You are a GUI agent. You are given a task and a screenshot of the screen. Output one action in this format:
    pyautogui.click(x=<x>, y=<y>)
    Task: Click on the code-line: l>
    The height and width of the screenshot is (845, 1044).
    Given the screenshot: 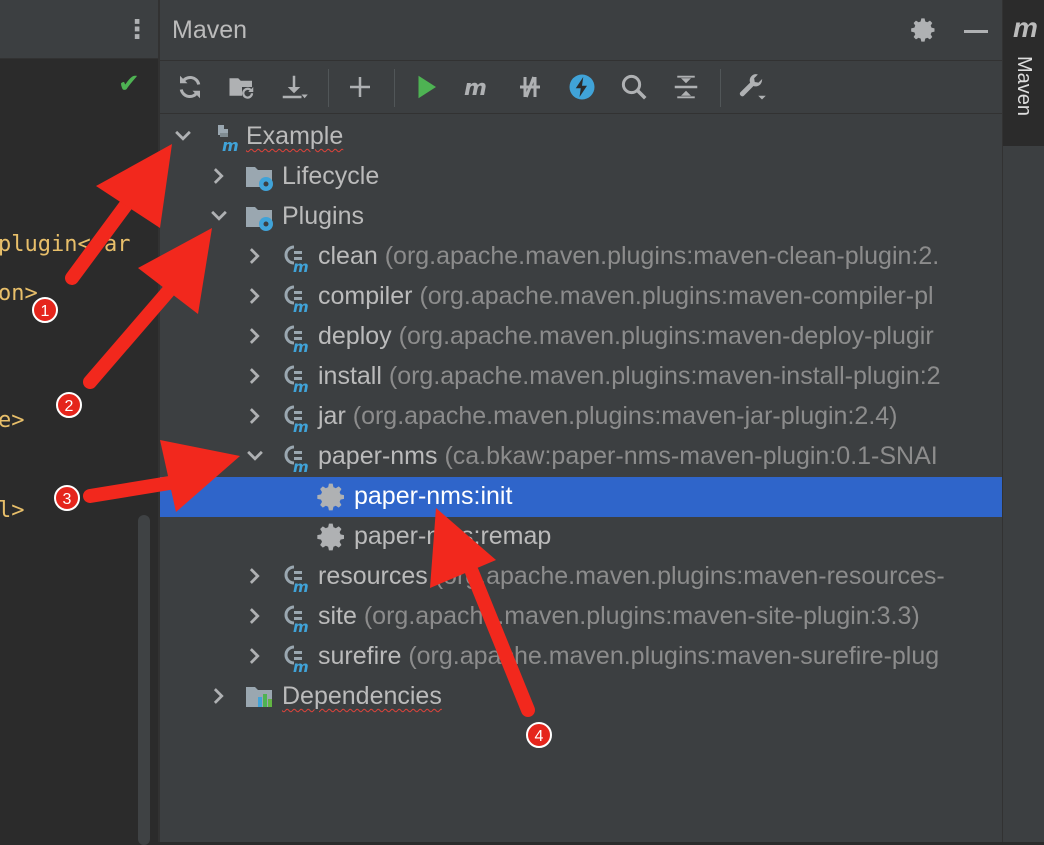 What is the action you would take?
    pyautogui.click(x=12, y=510)
    